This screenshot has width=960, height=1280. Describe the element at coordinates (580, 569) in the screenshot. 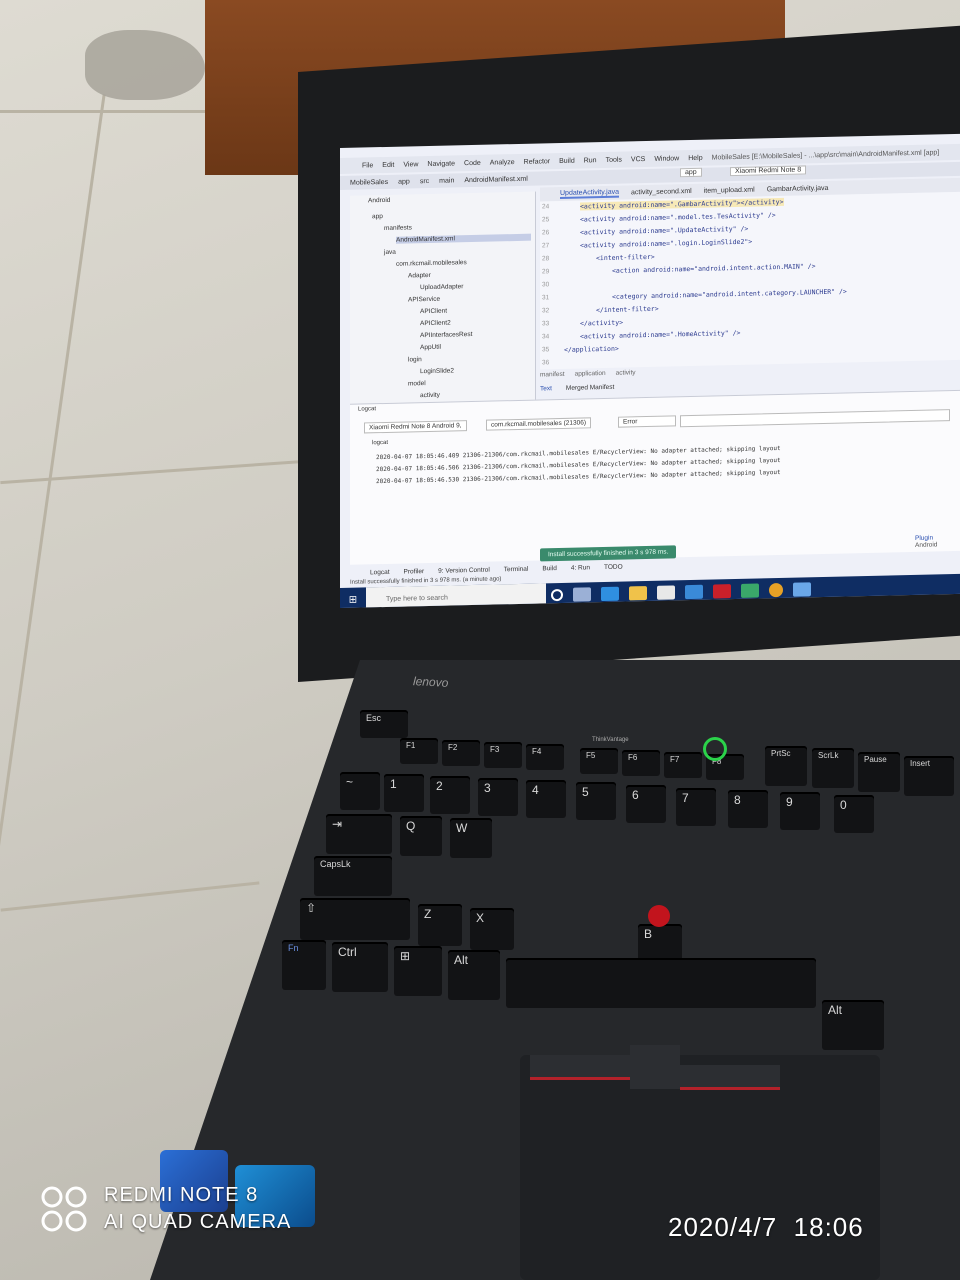

I see `tab-run: 4: Run` at that location.